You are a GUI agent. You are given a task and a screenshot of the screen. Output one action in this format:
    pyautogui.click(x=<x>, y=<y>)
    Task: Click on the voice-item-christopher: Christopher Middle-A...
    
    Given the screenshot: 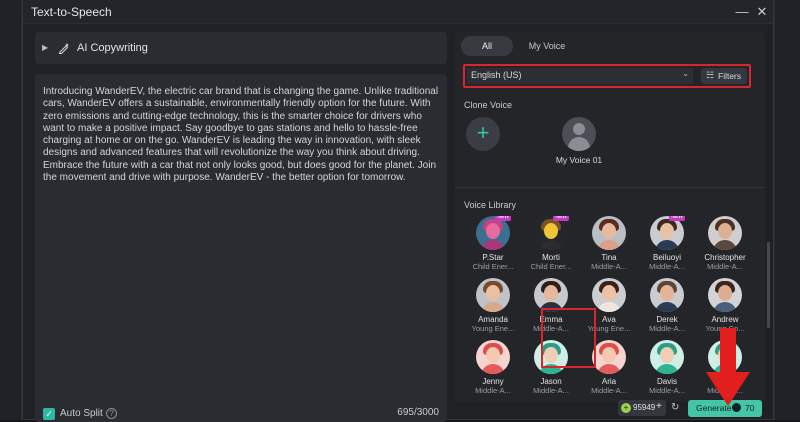 What is the action you would take?
    pyautogui.click(x=725, y=243)
    